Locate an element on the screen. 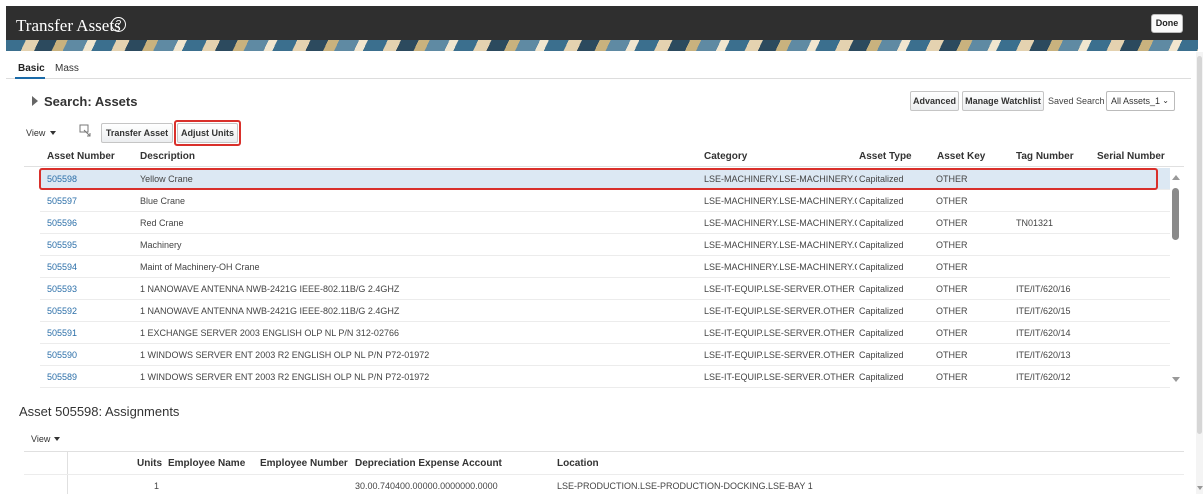 The width and height of the screenshot is (1203, 494). scrollbar-thumb is located at coordinates (1175, 214).